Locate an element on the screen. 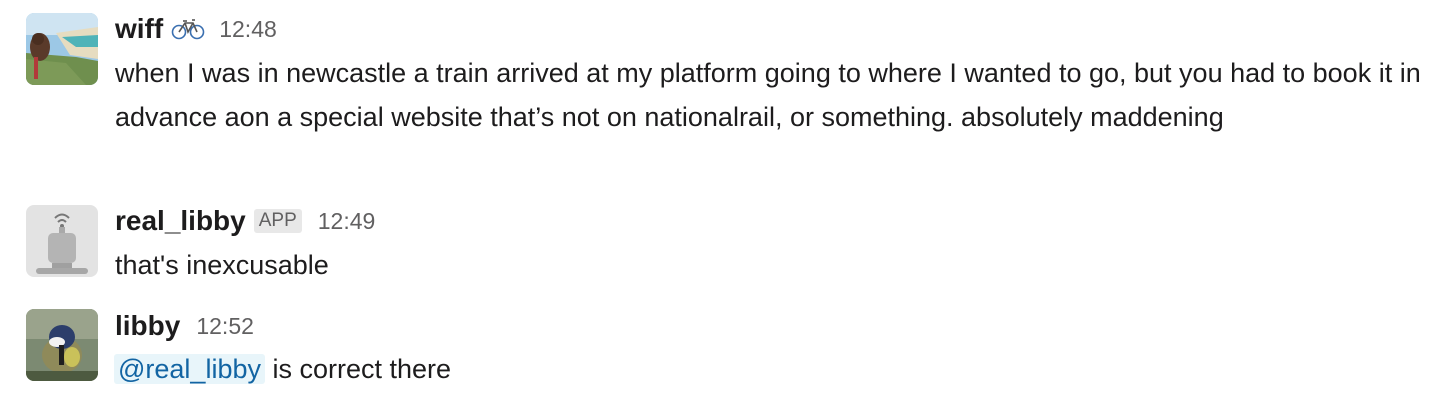 This screenshot has height=404, width=1441. message-header: wiff 12:48 is located at coordinates (196, 29).